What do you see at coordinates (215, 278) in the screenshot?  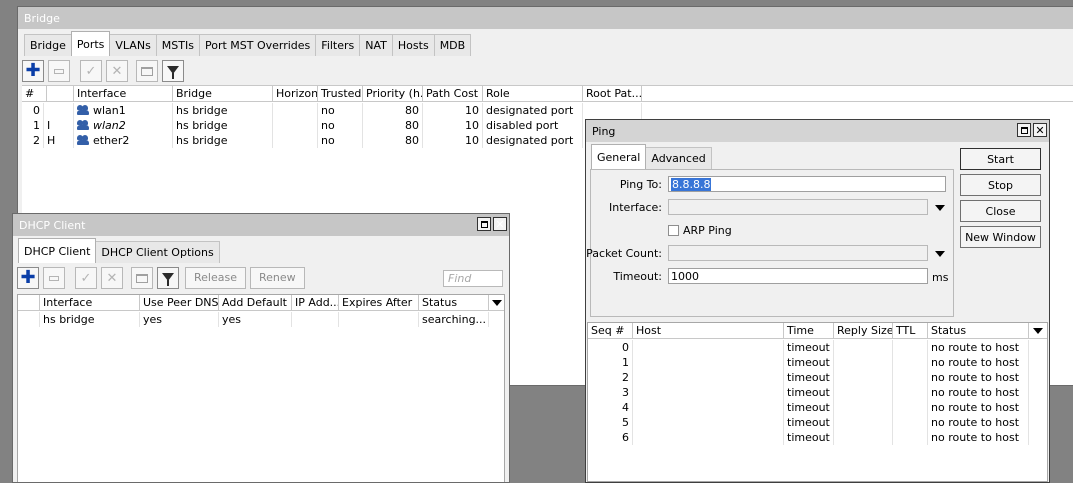 I see `release-button: Release` at bounding box center [215, 278].